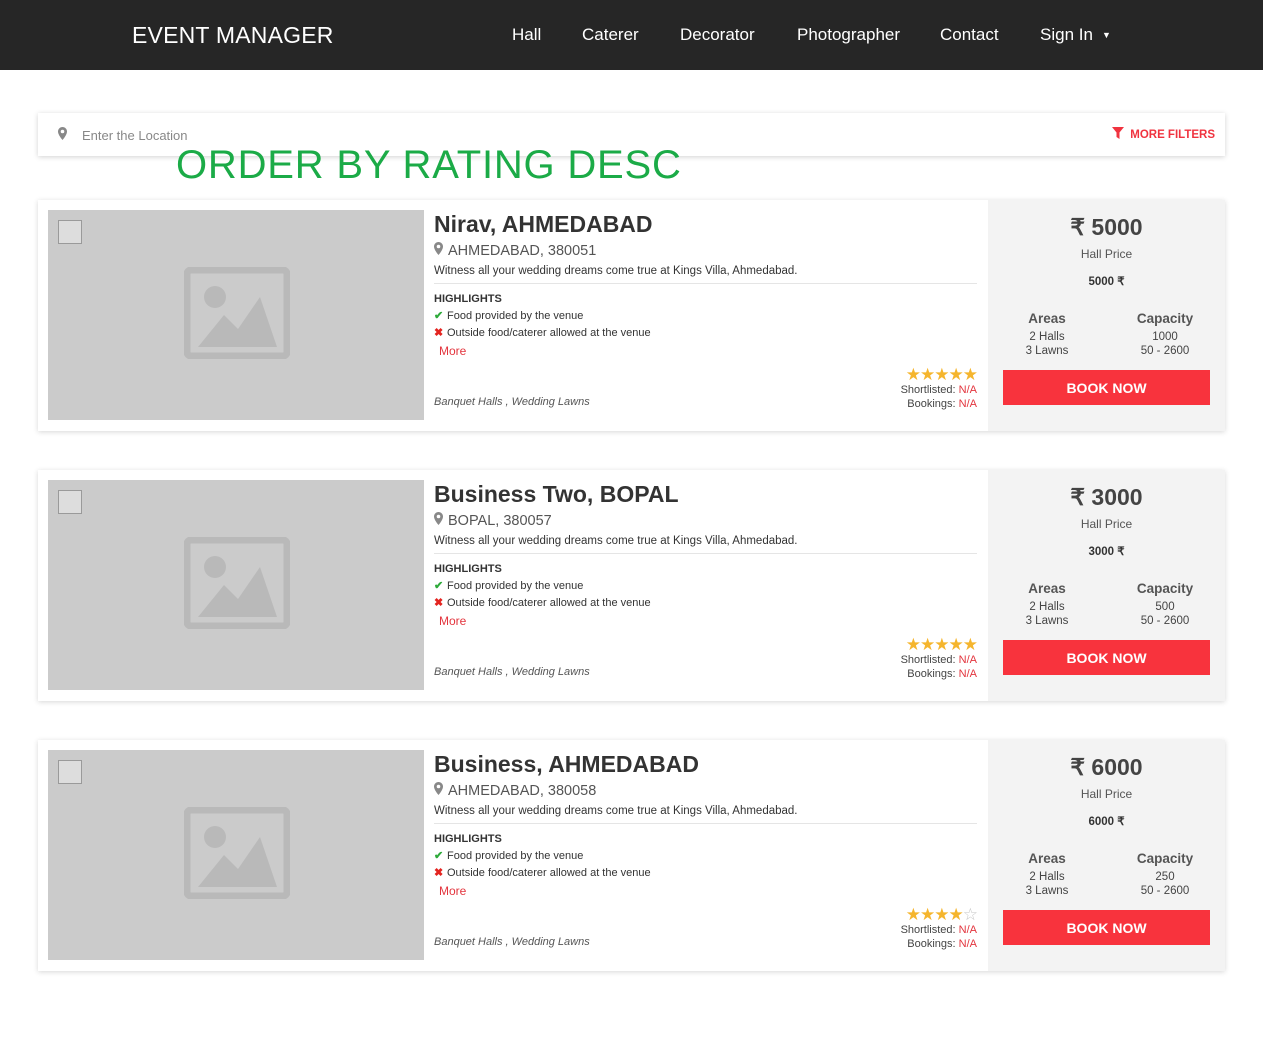 This screenshot has height=1049, width=1263. What do you see at coordinates (1075, 35) in the screenshot?
I see `nav-item-sign-in: Sign In ▼` at bounding box center [1075, 35].